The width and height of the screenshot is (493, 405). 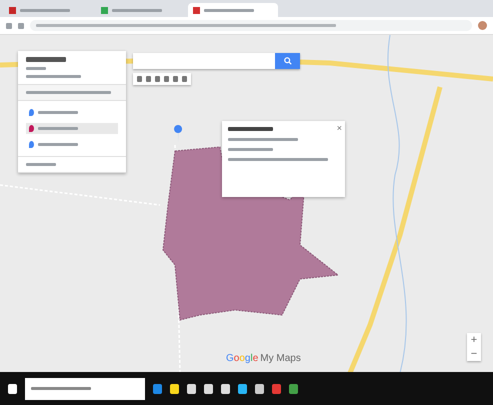 What do you see at coordinates (12, 389) in the screenshot?
I see `start-icon` at bounding box center [12, 389].